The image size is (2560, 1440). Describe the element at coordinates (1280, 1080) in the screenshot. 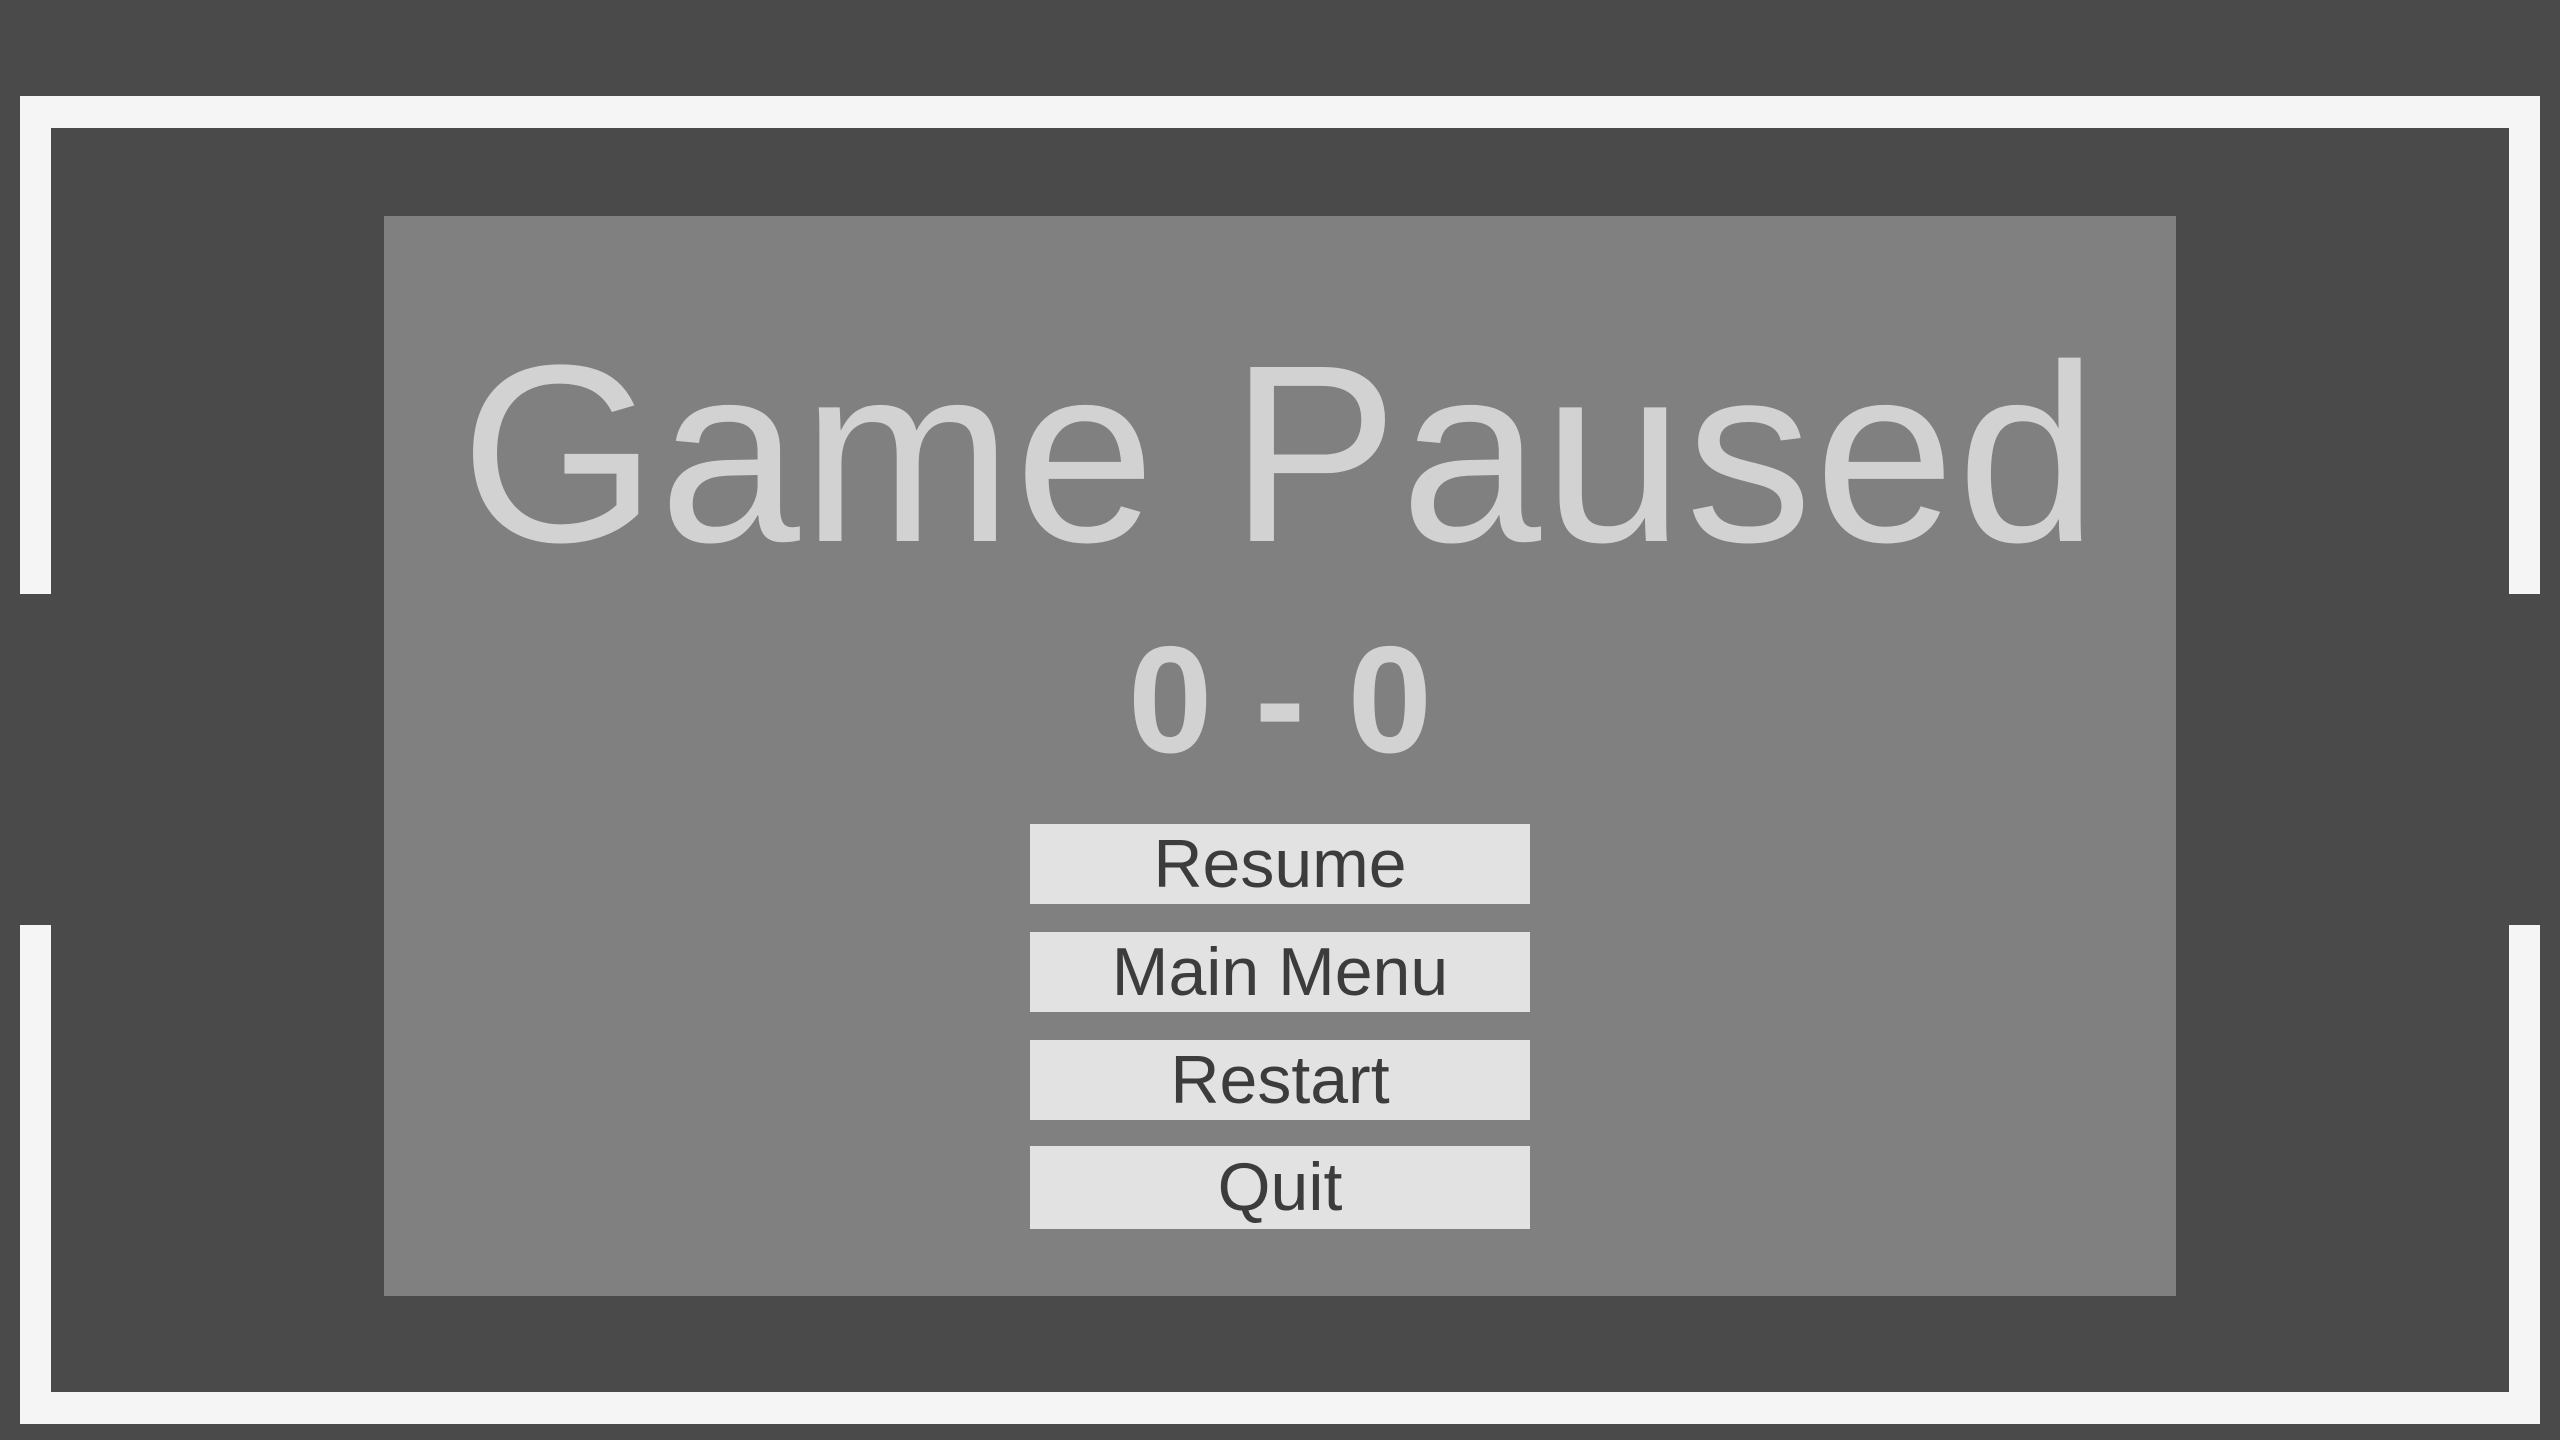

I see `restart-button: Restart` at that location.